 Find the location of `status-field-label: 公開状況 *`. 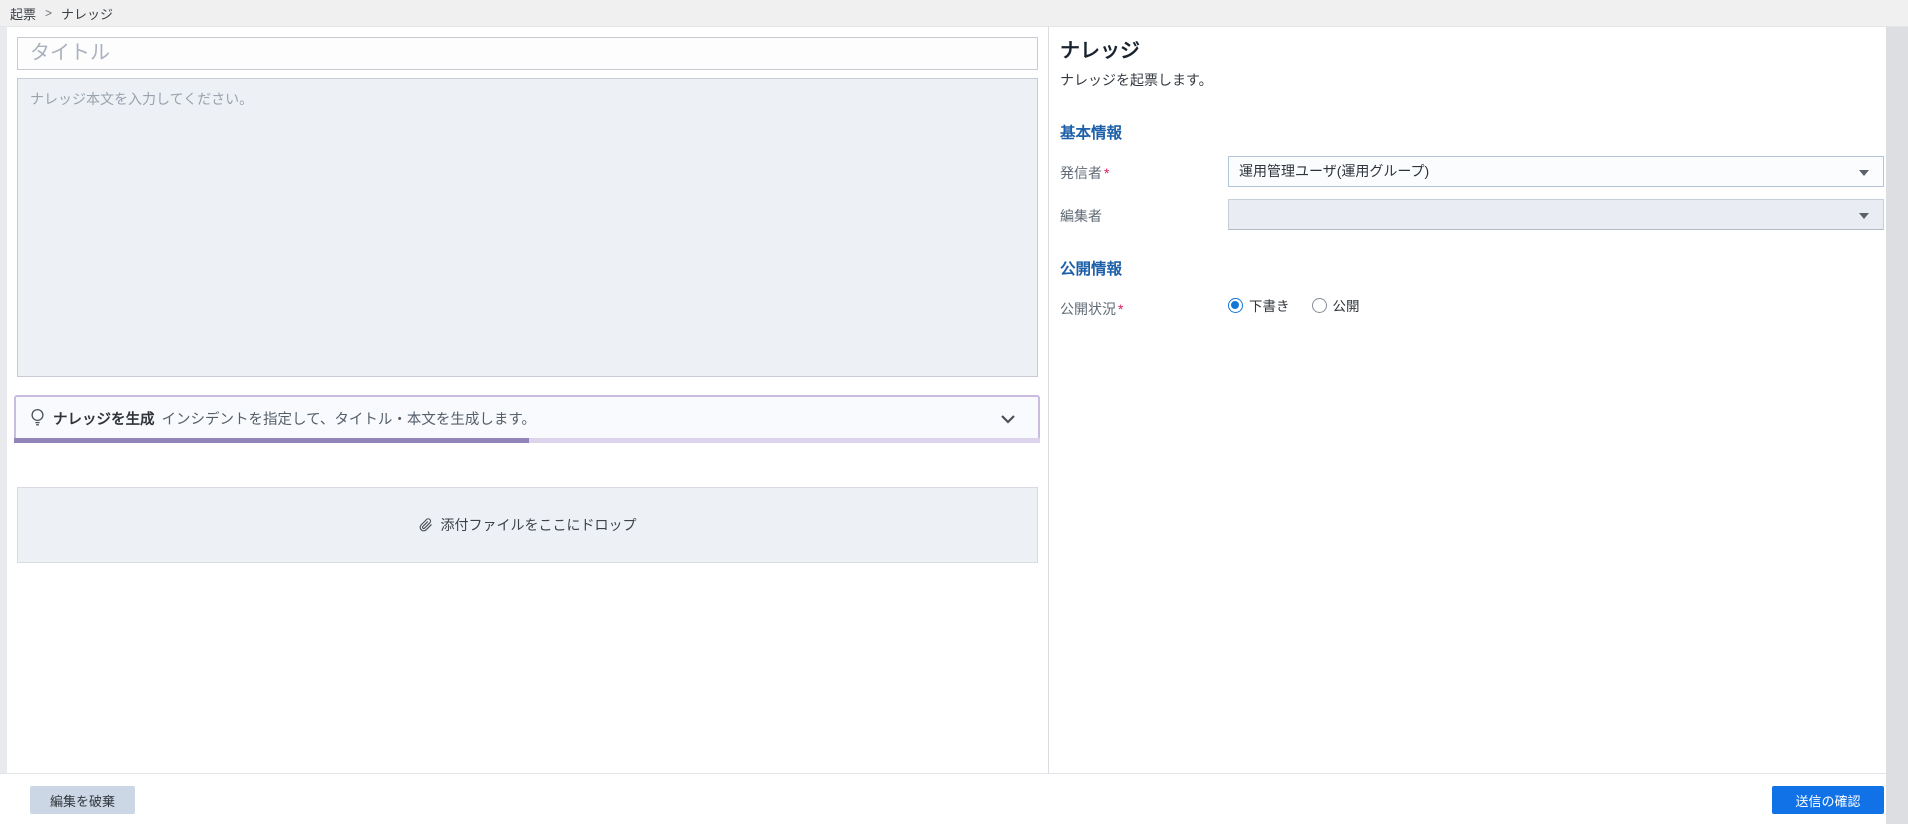

status-field-label: 公開状況 * is located at coordinates (1091, 309).